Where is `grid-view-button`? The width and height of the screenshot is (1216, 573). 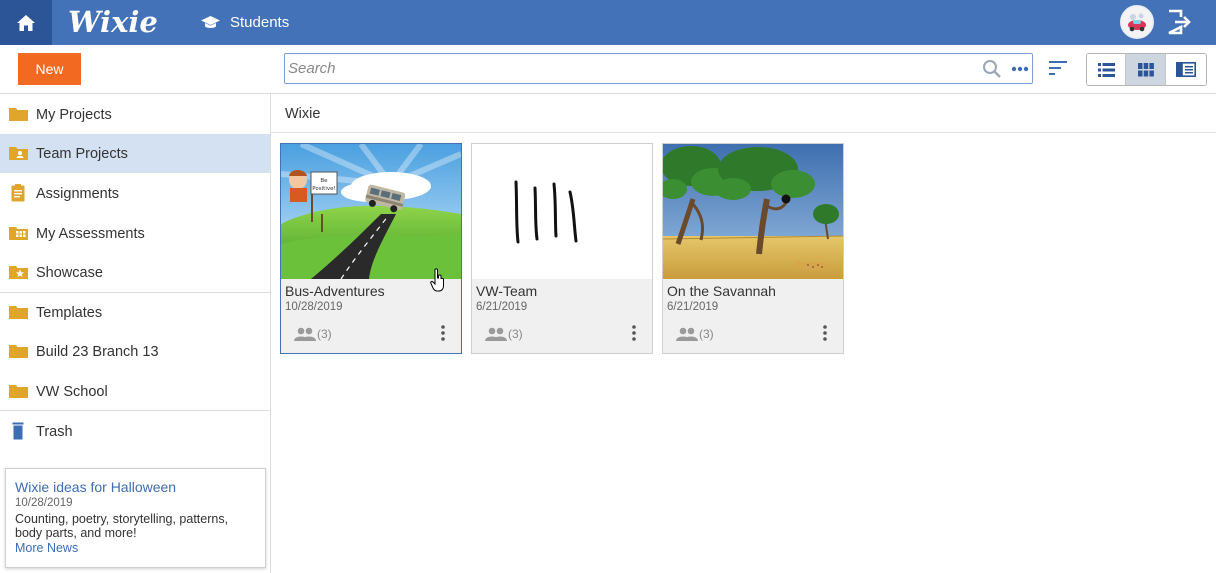 grid-view-button is located at coordinates (1146, 69).